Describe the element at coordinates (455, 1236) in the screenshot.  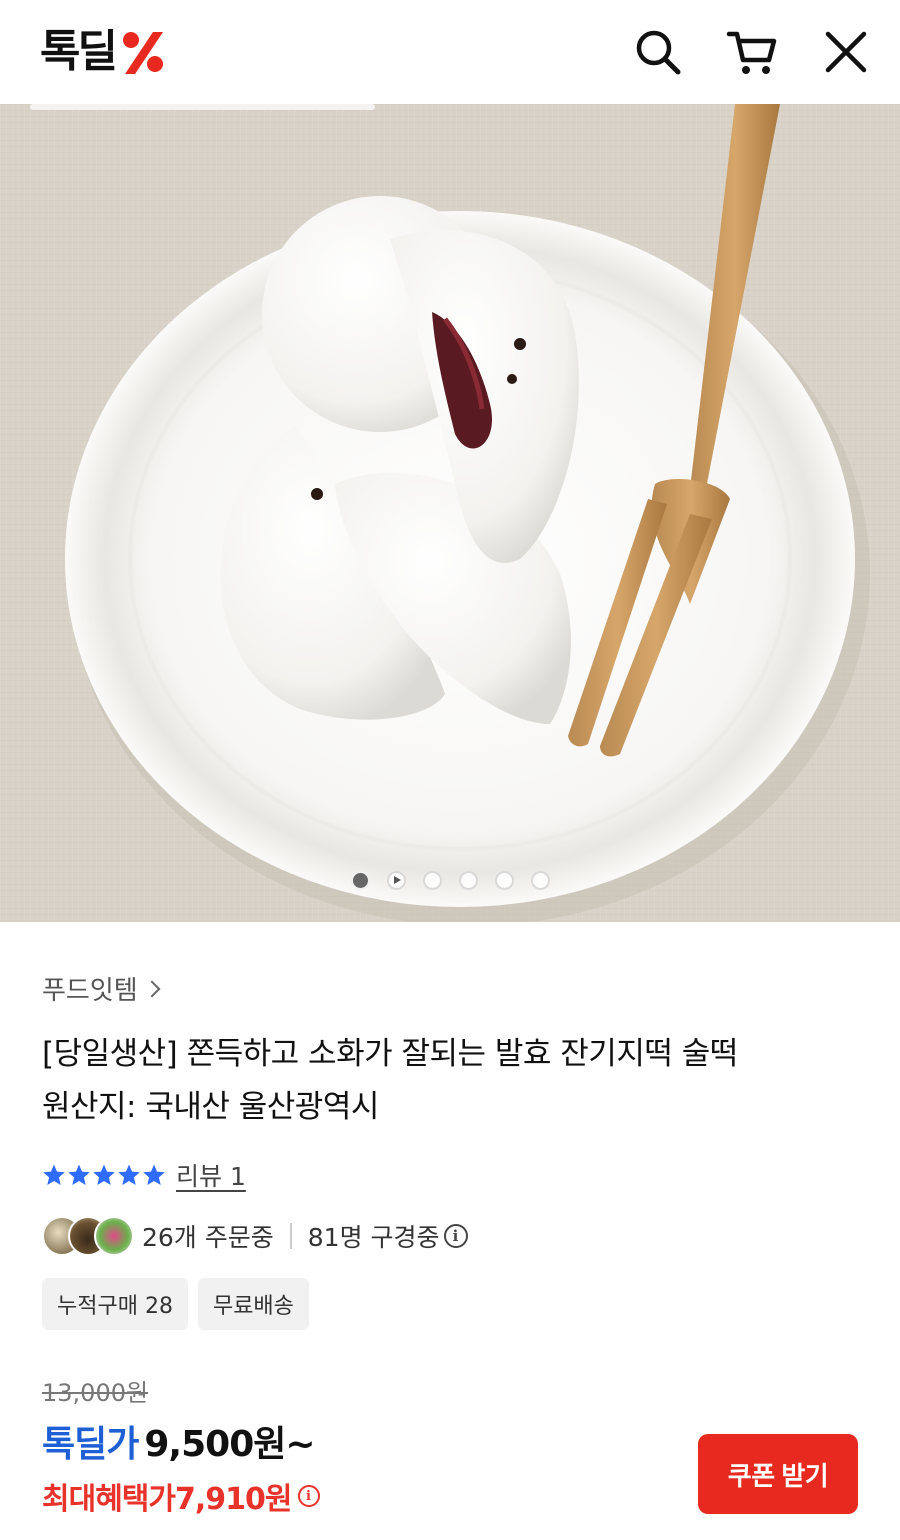
I see `info-icon: i` at that location.